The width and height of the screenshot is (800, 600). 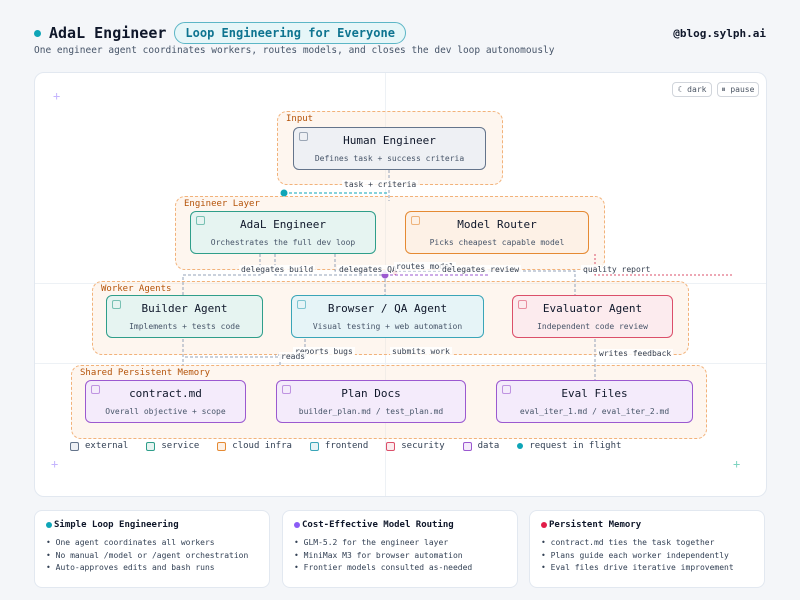 What do you see at coordinates (152, 543) in the screenshot?
I see `list-item: One agent coordinates all workers` at bounding box center [152, 543].